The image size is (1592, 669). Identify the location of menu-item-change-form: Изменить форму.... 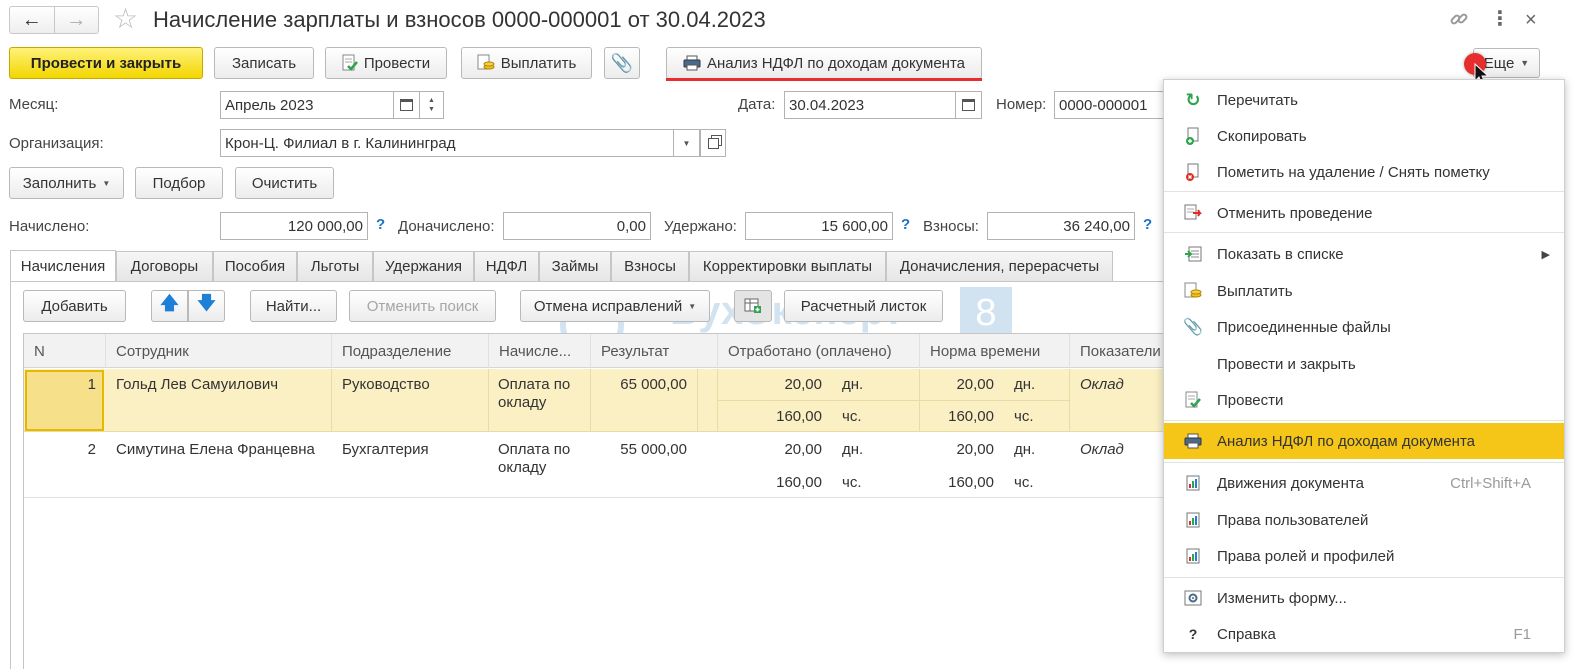
(1364, 598).